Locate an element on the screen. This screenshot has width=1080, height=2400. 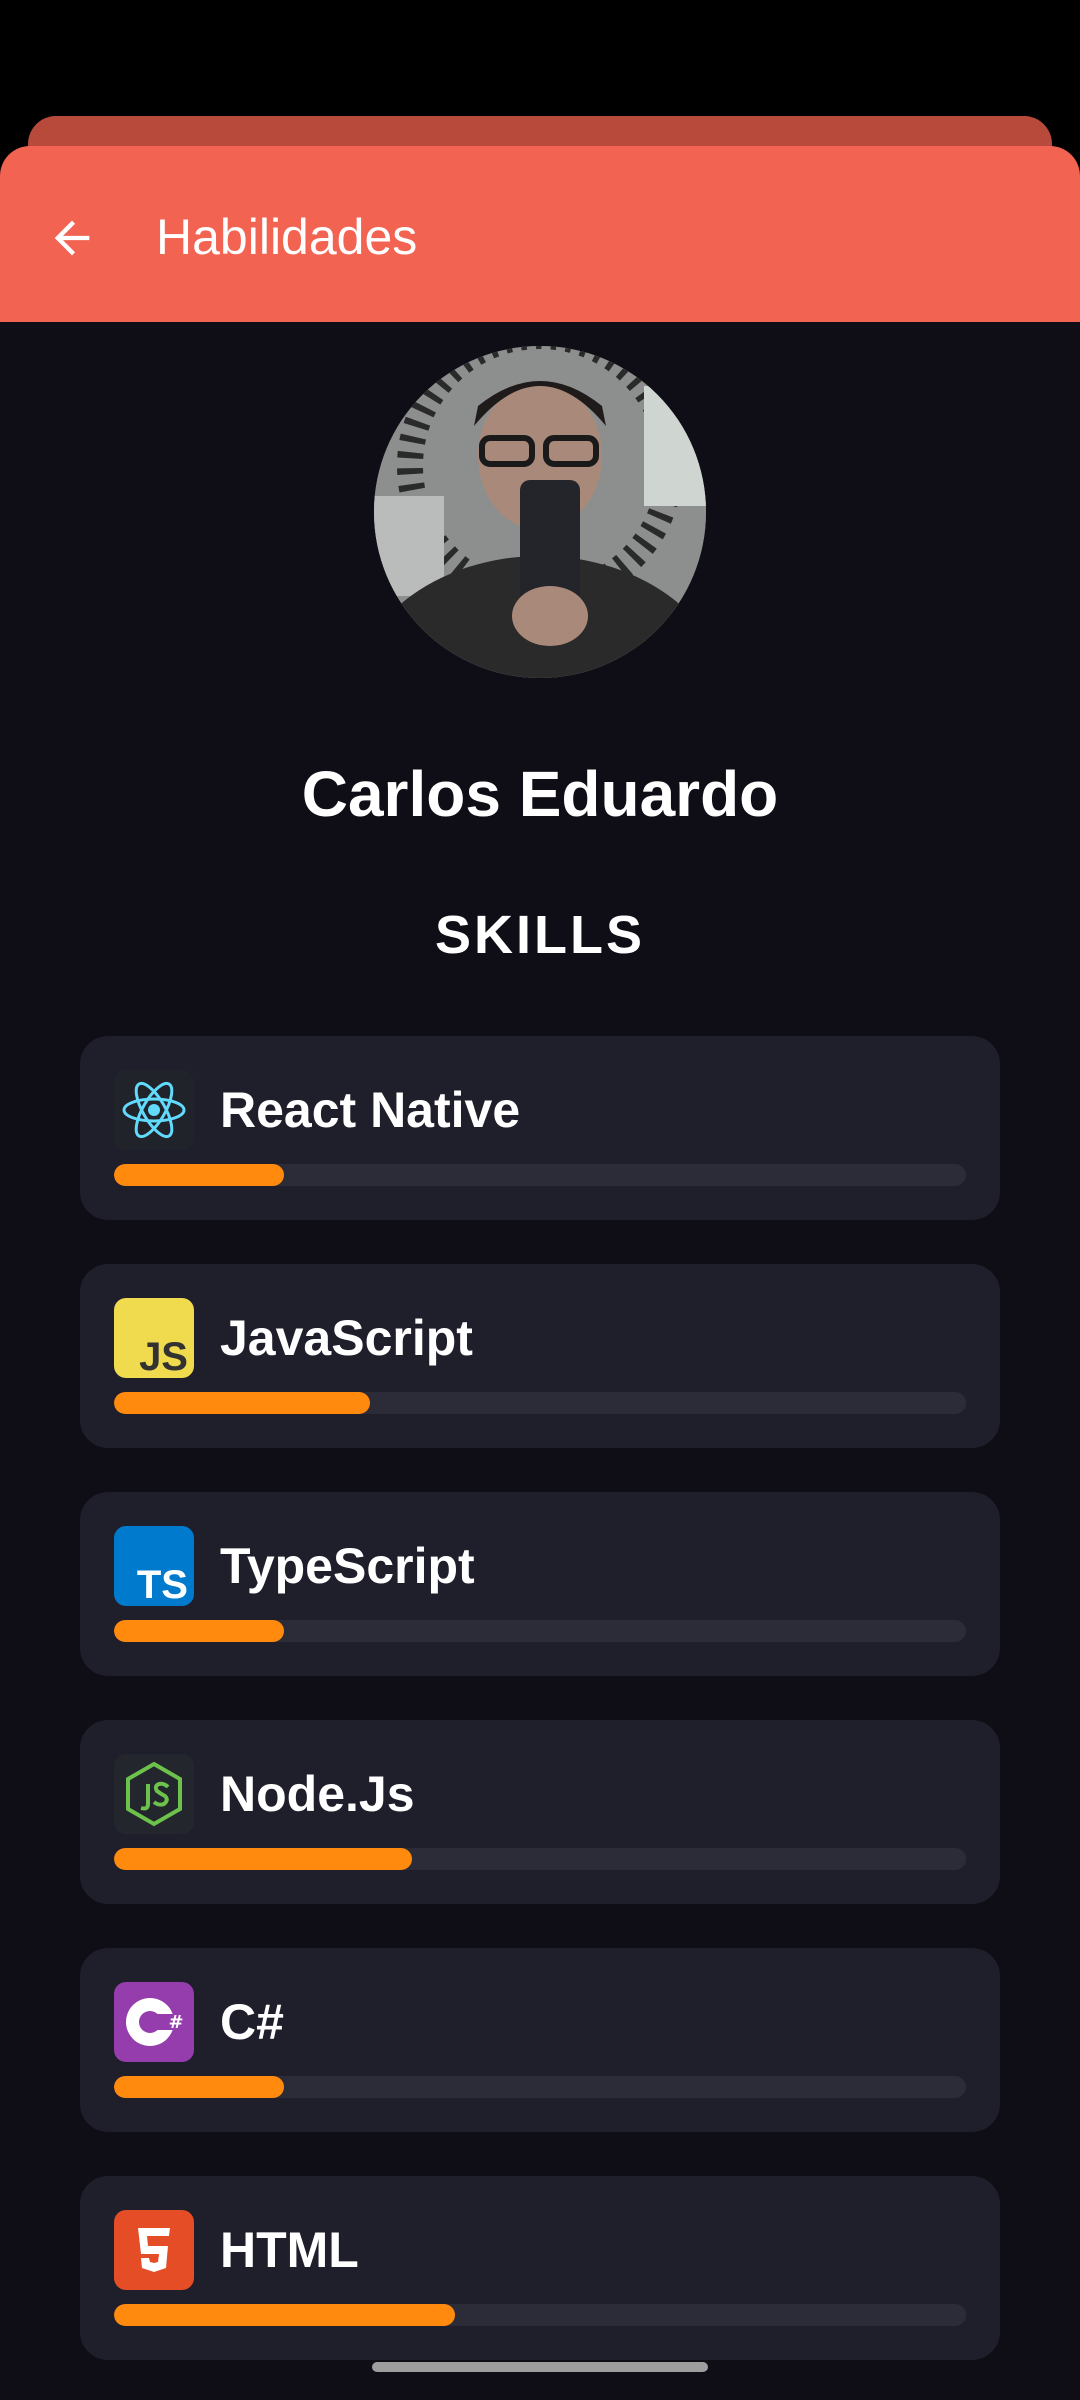
arrow-left-icon is located at coordinates (72, 238).